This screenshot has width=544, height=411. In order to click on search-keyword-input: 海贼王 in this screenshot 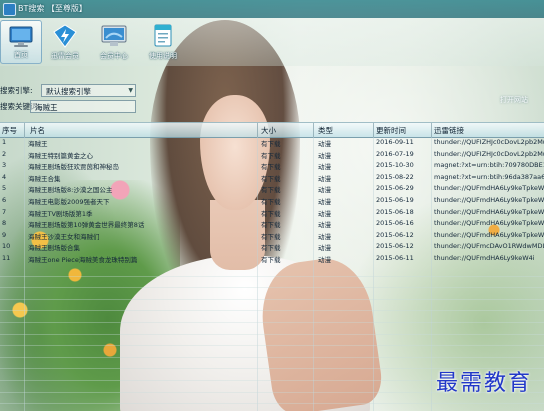, I will do `click(83, 106)`.